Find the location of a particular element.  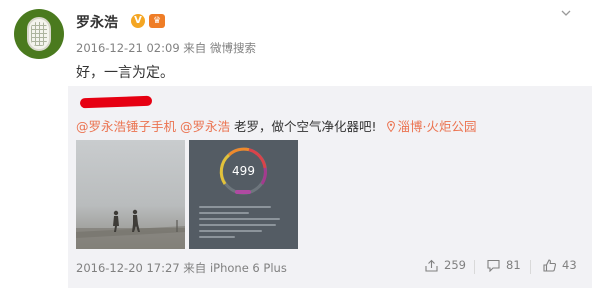

photo-fog-field-image is located at coordinates (130, 194).